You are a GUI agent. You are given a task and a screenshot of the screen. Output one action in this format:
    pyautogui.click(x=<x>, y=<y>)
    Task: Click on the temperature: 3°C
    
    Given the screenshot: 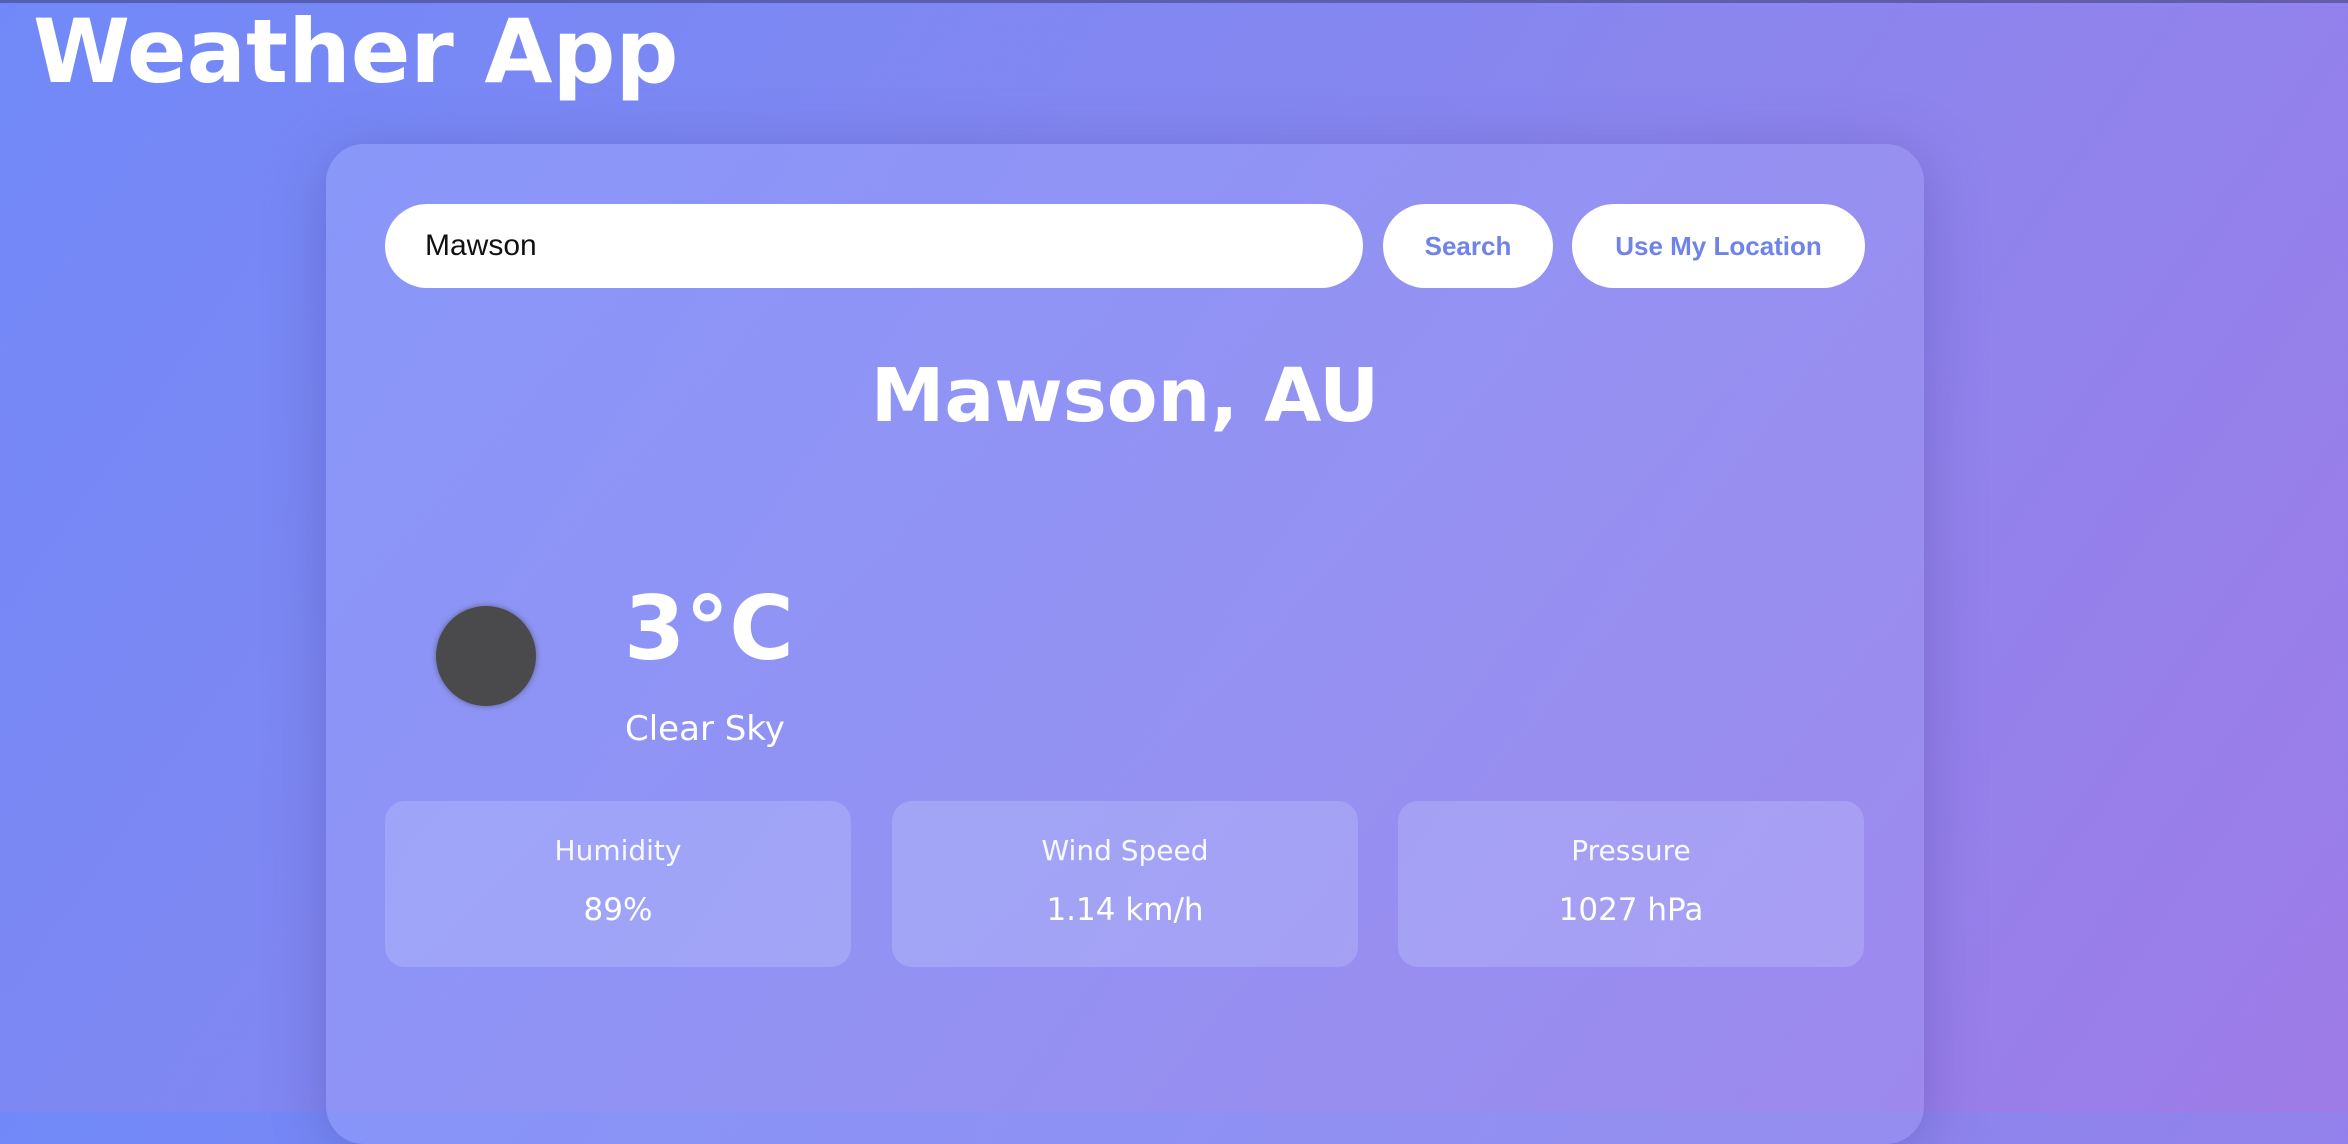 What is the action you would take?
    pyautogui.click(x=709, y=628)
    